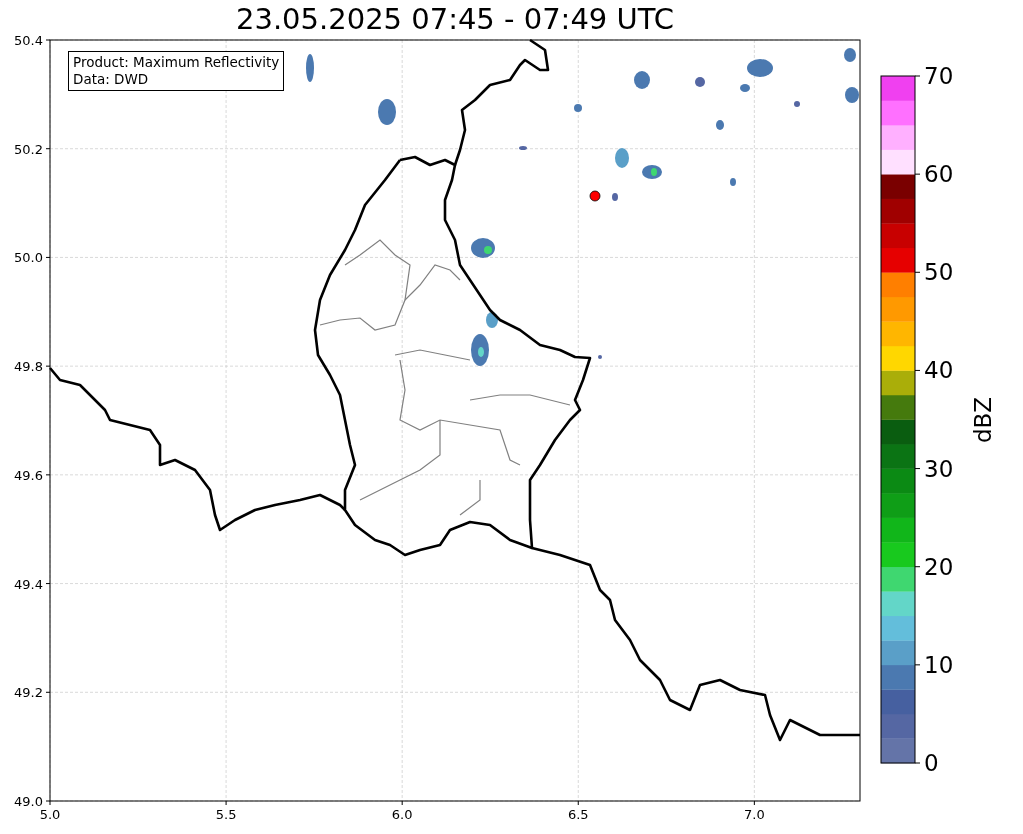  Describe the element at coordinates (939, 370) in the screenshot. I see `colorbar-tick-label: 40` at that location.